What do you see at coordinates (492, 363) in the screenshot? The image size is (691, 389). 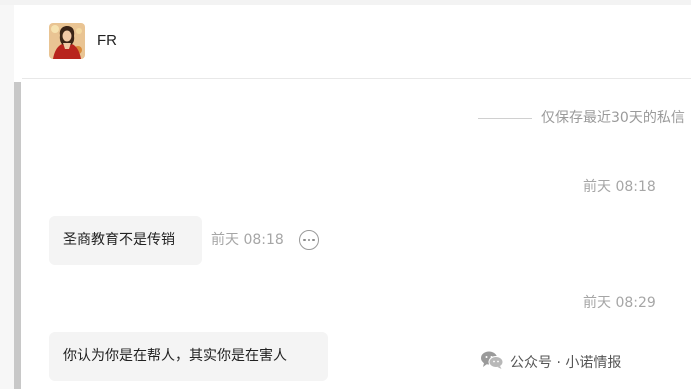 I see `wechat-icon` at bounding box center [492, 363].